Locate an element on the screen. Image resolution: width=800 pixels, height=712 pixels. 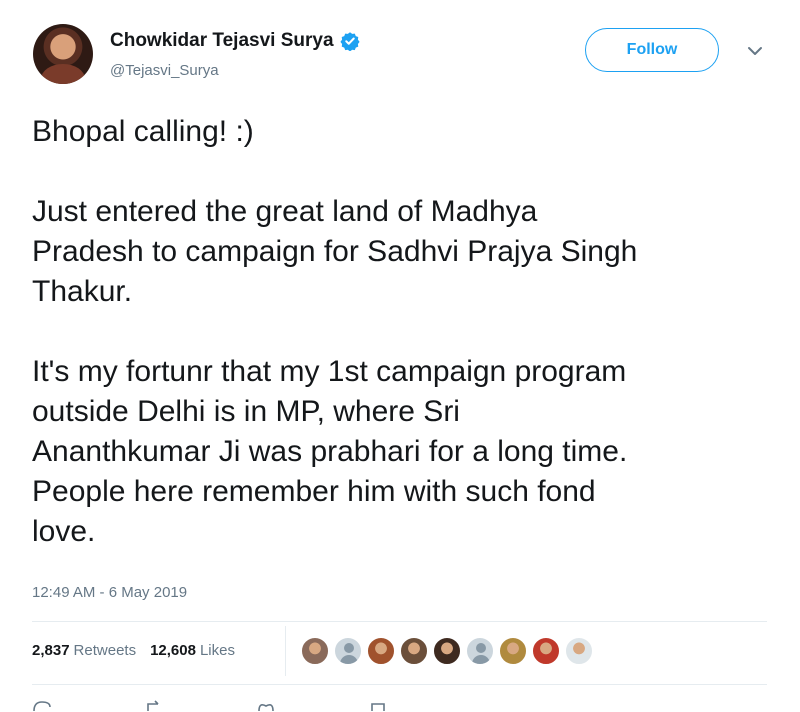
tweet-timestamp: 12:49 AM - 6 May 2019 is located at coordinates (109, 592).